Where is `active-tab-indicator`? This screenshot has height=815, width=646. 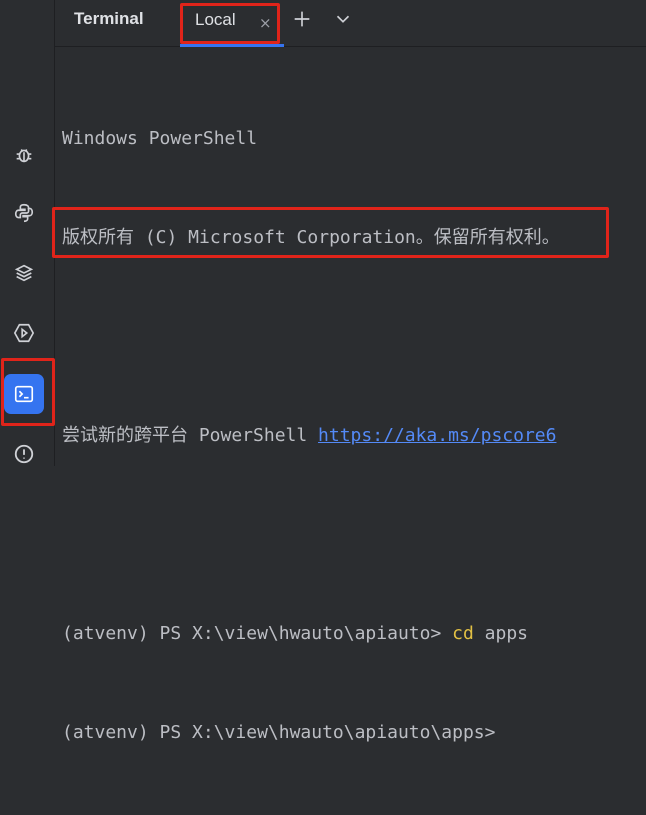
active-tab-indicator is located at coordinates (232, 45).